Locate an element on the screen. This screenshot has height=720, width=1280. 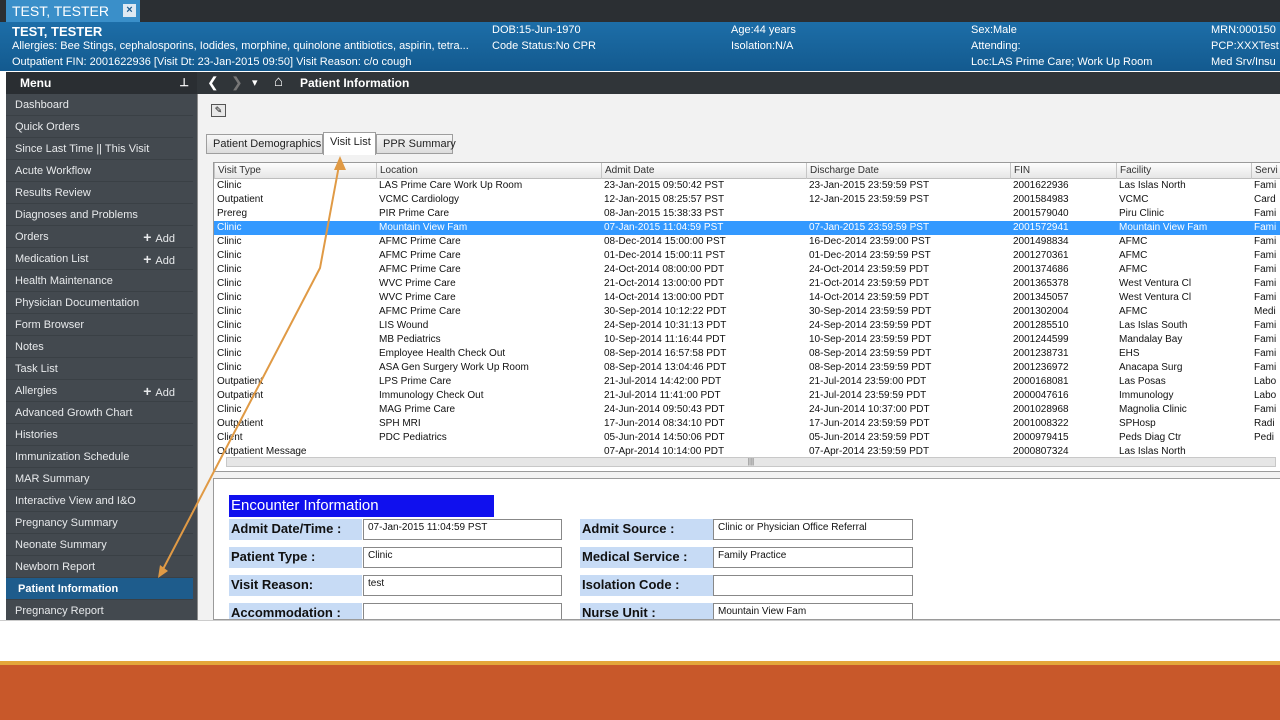
menu-item-acute-workflow: Acute Workflow is located at coordinates (99, 171).